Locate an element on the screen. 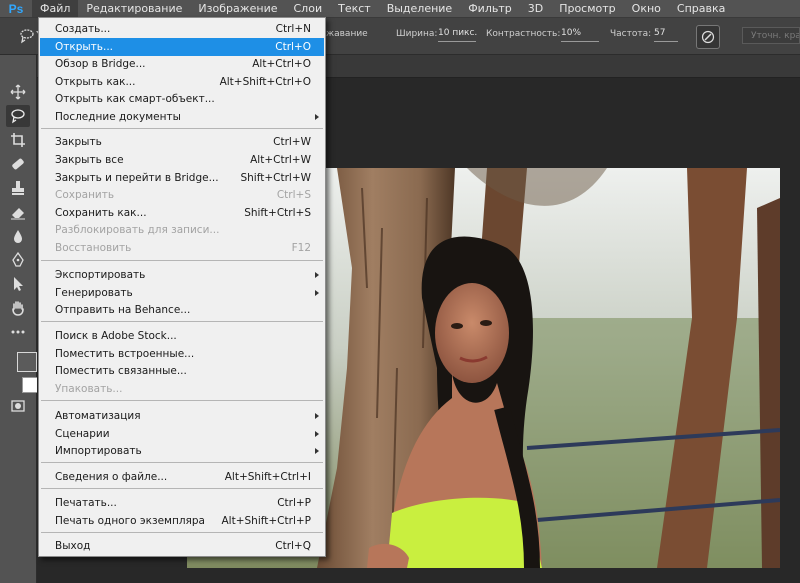 The image size is (800, 583). move-icon is located at coordinates (18, 92).